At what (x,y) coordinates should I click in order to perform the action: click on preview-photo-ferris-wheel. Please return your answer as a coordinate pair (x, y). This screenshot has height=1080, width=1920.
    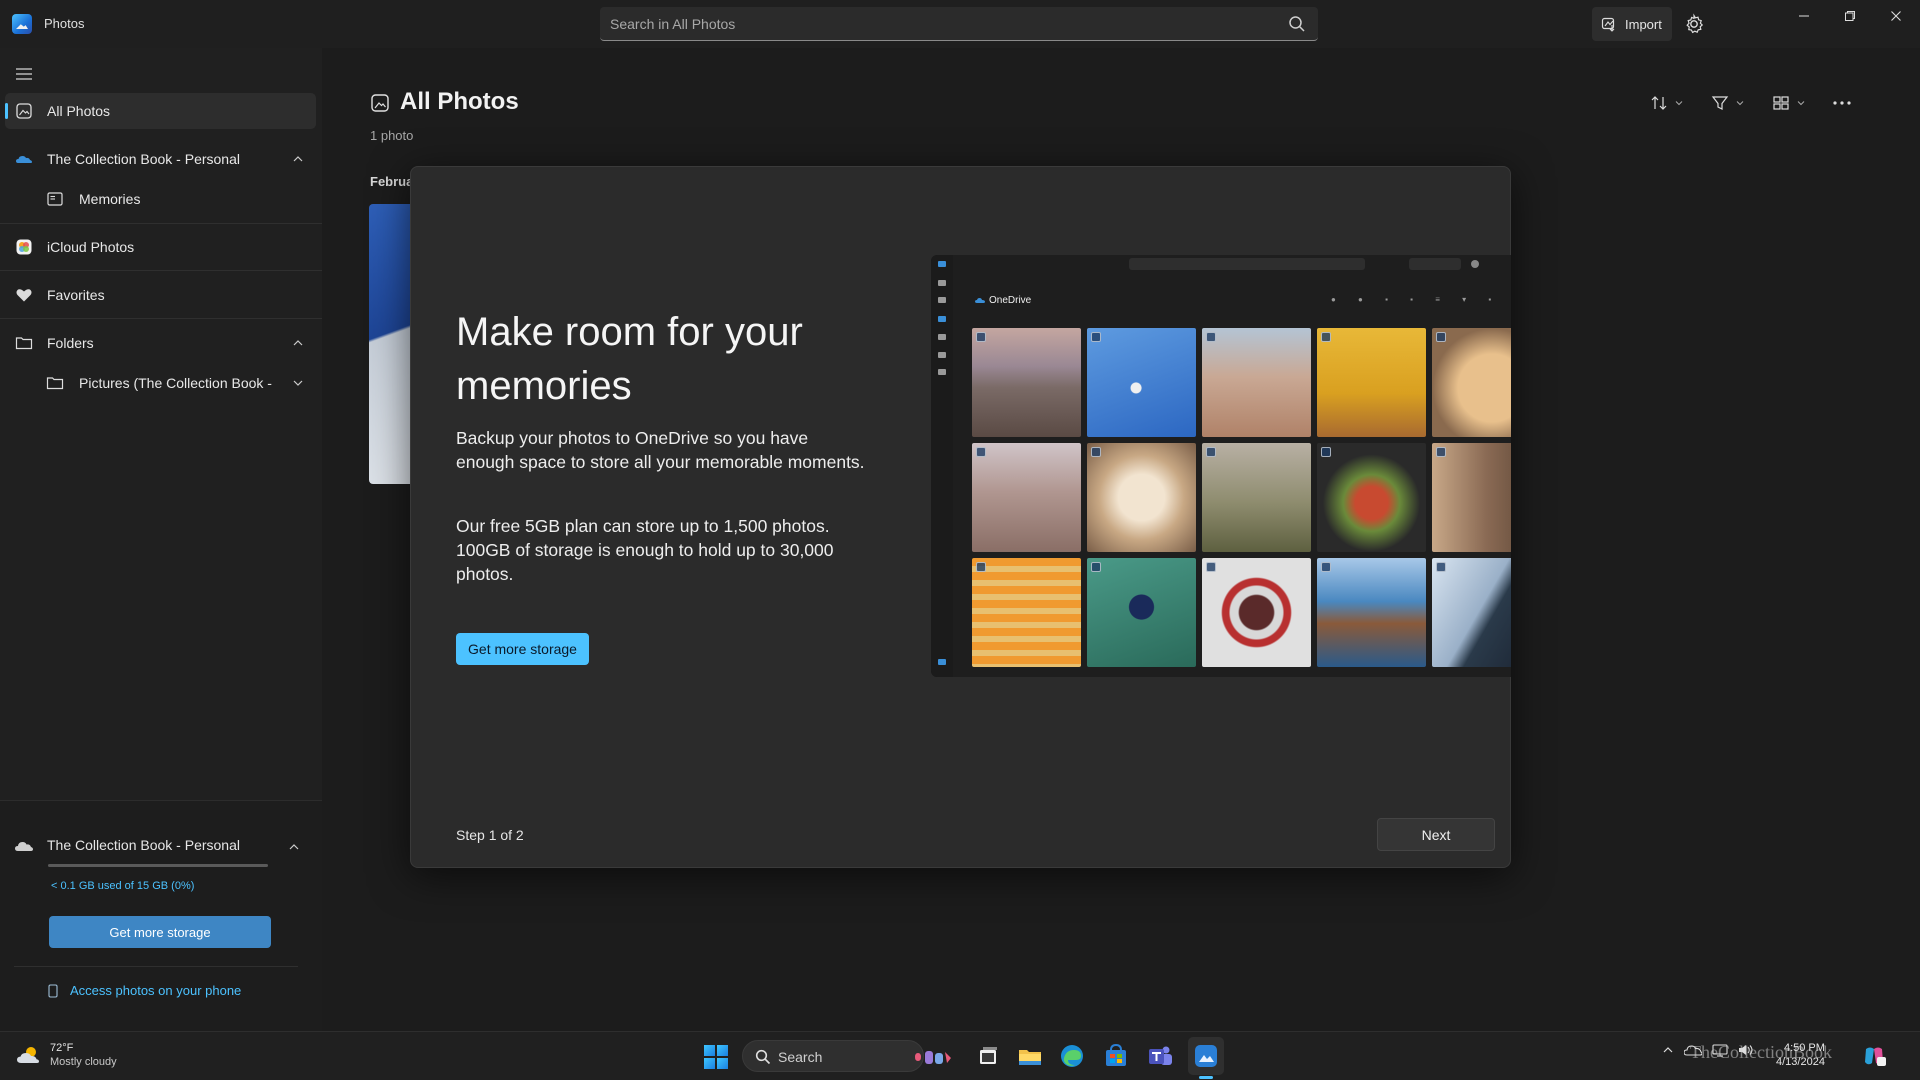
    Looking at the image, I should click on (1141, 382).